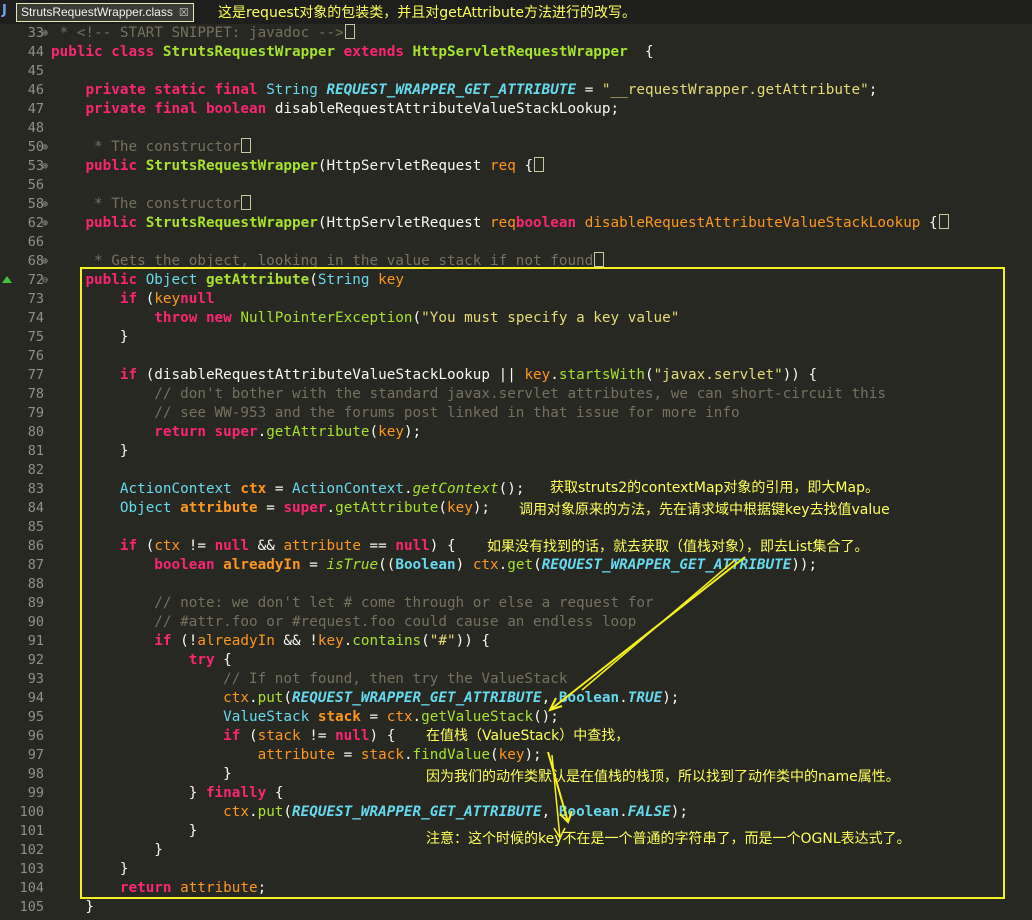  Describe the element at coordinates (658, 625) in the screenshot. I see `arrow-to-put` at that location.